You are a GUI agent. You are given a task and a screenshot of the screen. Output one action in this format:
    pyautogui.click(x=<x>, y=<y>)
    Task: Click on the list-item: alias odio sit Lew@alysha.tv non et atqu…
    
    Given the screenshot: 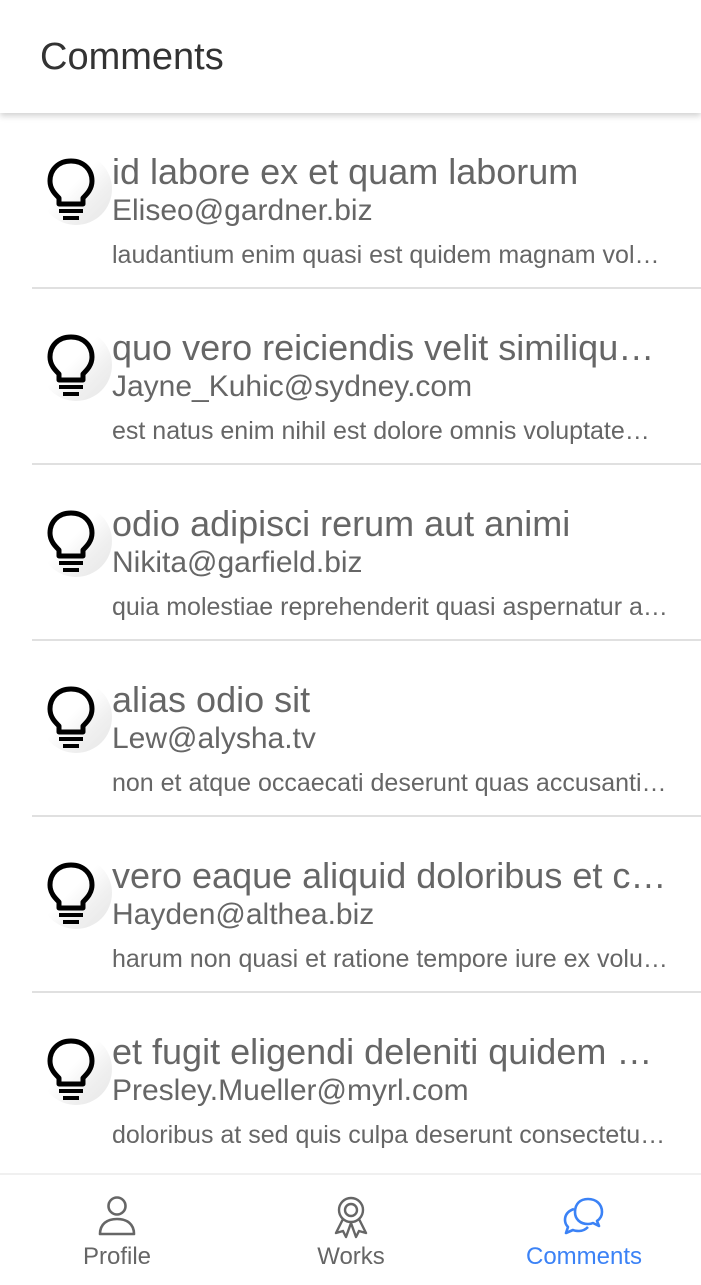 What is the action you would take?
    pyautogui.click(x=350, y=729)
    